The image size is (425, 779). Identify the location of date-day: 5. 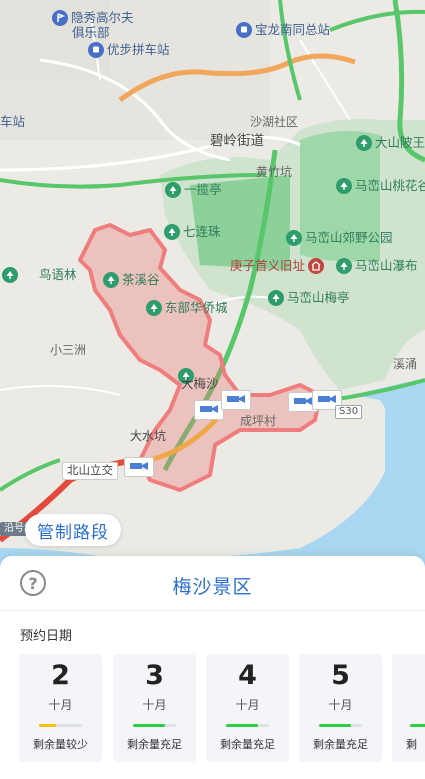
(340, 675).